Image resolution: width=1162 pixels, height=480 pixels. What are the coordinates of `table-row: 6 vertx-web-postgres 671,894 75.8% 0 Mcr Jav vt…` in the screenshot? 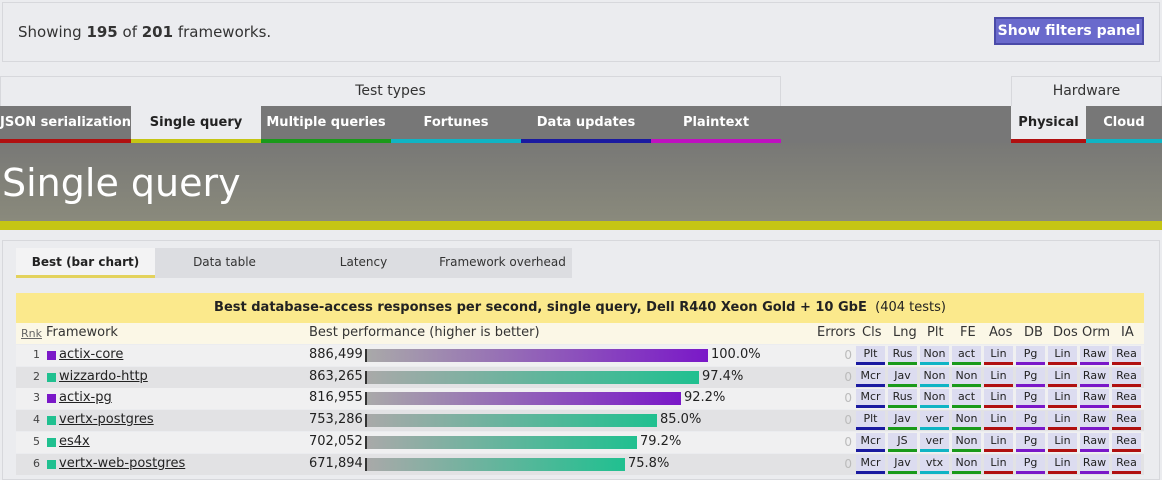 It's located at (580, 464).